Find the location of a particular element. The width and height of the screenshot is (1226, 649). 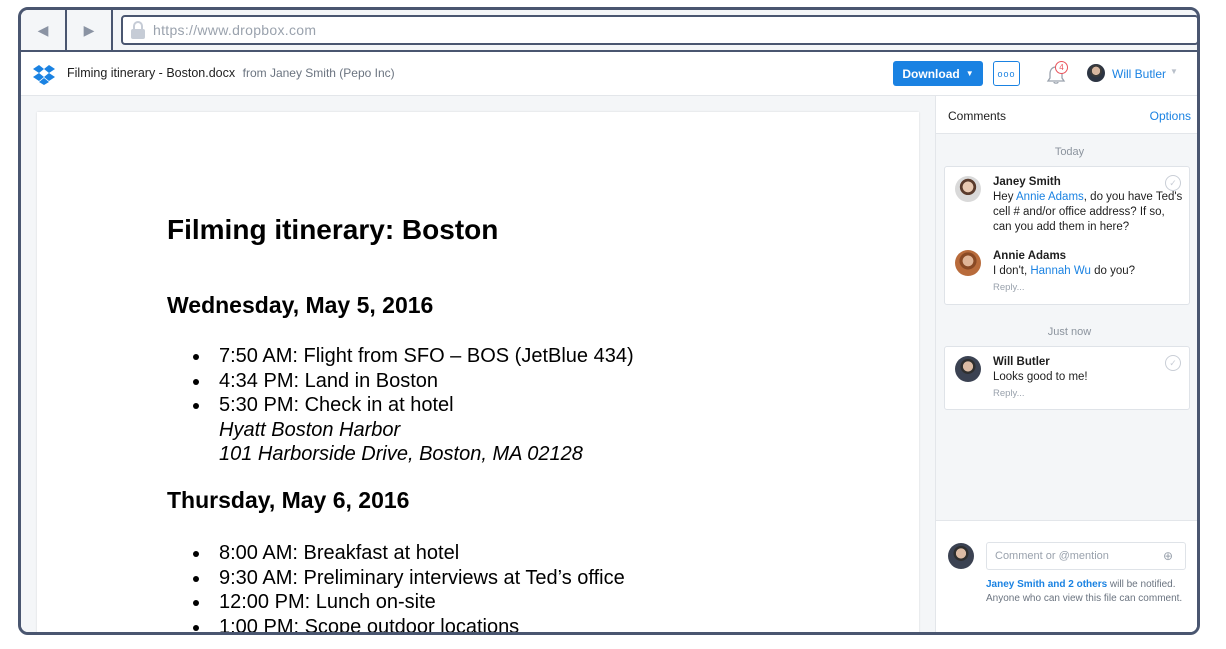

back-button: ◀ is located at coordinates (44, 30).